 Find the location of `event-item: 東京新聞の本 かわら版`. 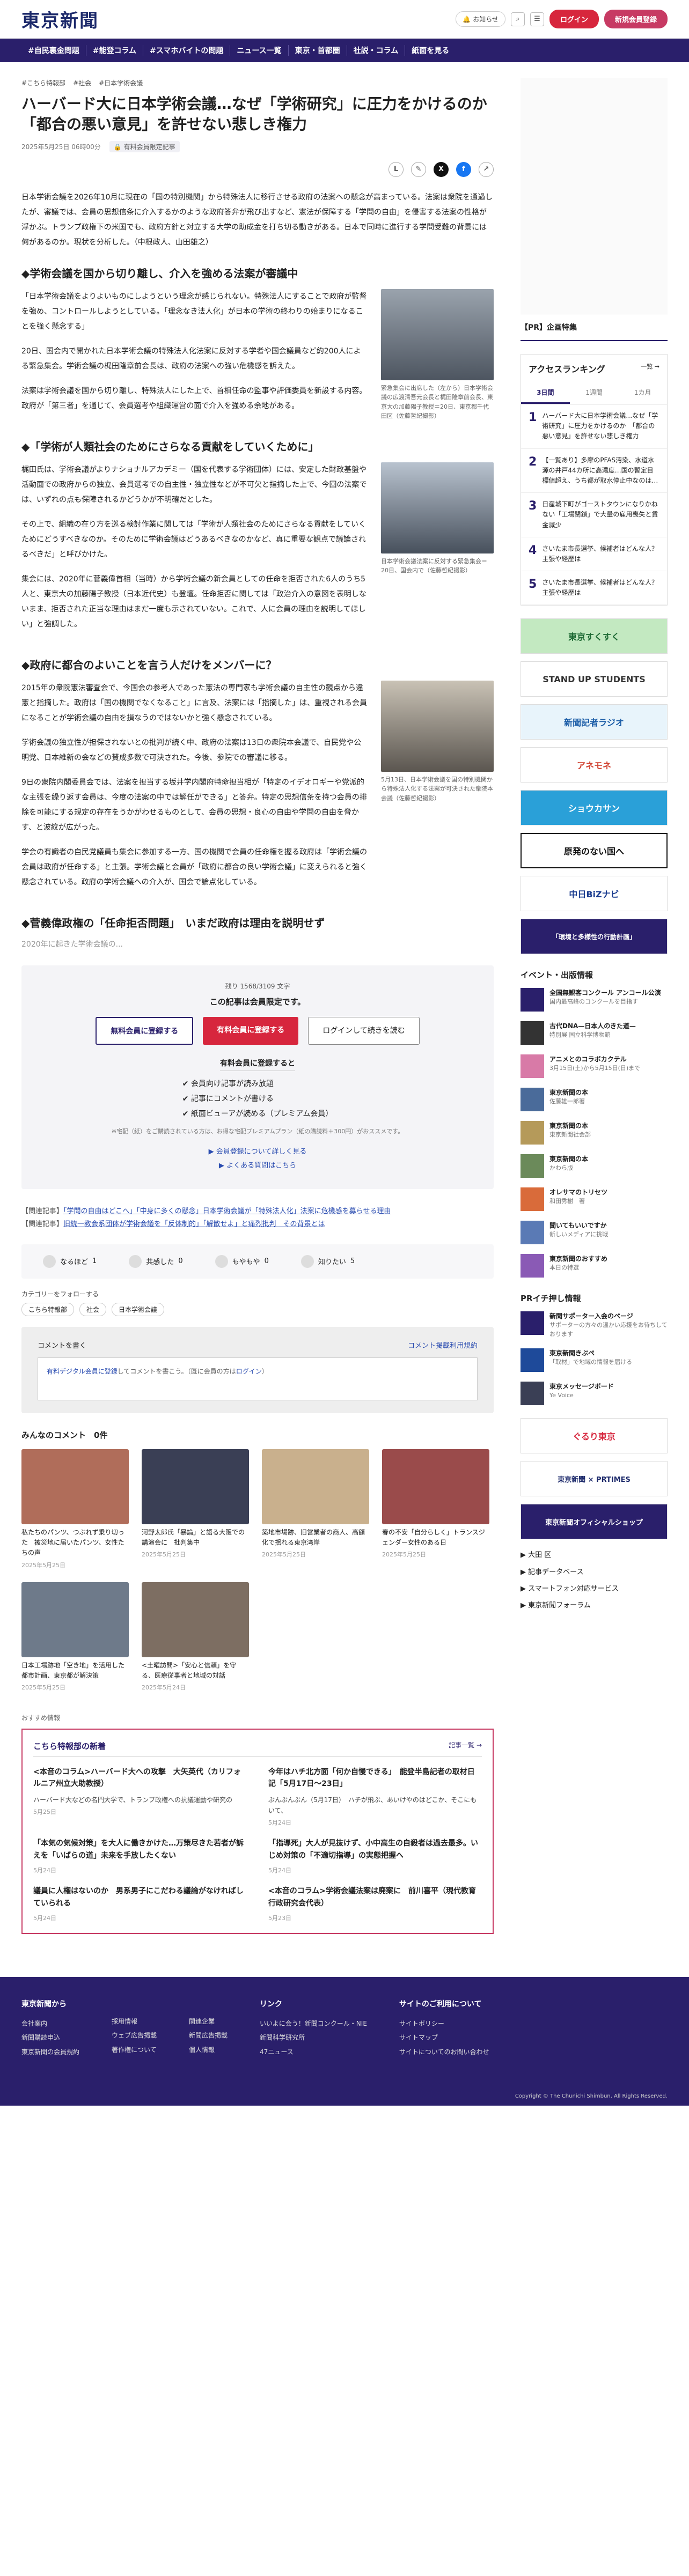

event-item: 東京新聞の本 かわら版 is located at coordinates (594, 1166).